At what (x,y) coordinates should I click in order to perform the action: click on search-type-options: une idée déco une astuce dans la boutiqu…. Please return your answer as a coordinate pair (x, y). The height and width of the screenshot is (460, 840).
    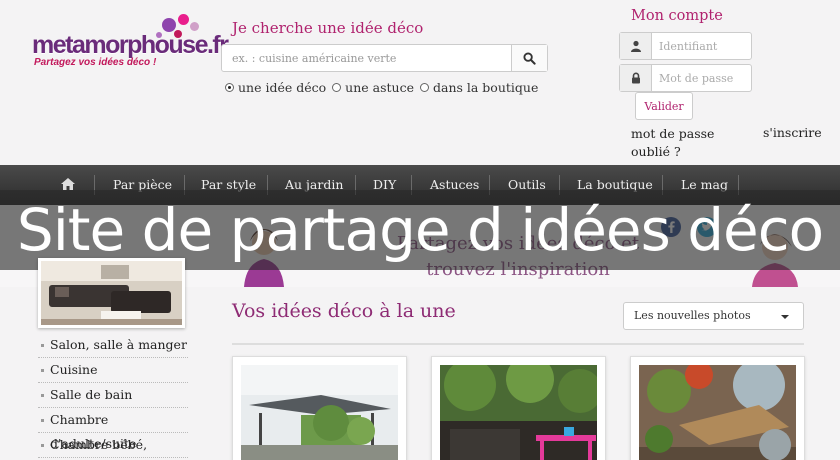
    Looking at the image, I should click on (381, 87).